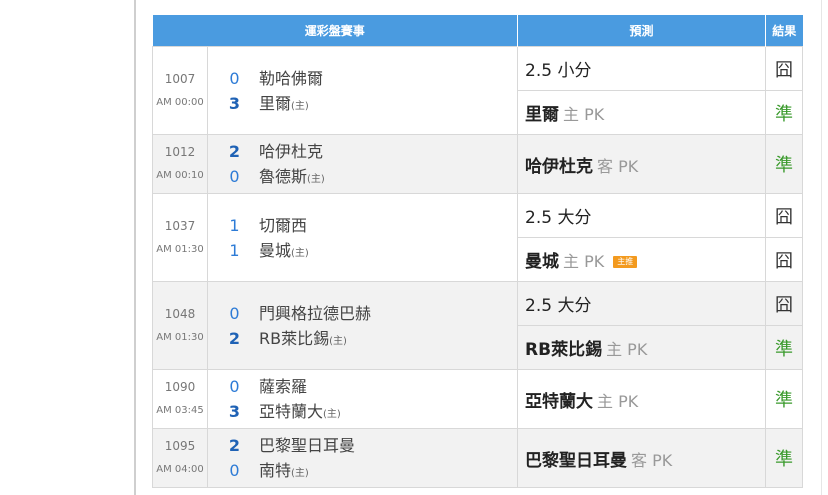 This screenshot has width=828, height=495. I want to click on away-team-name: 巴黎聖日耳曼, so click(307, 445).